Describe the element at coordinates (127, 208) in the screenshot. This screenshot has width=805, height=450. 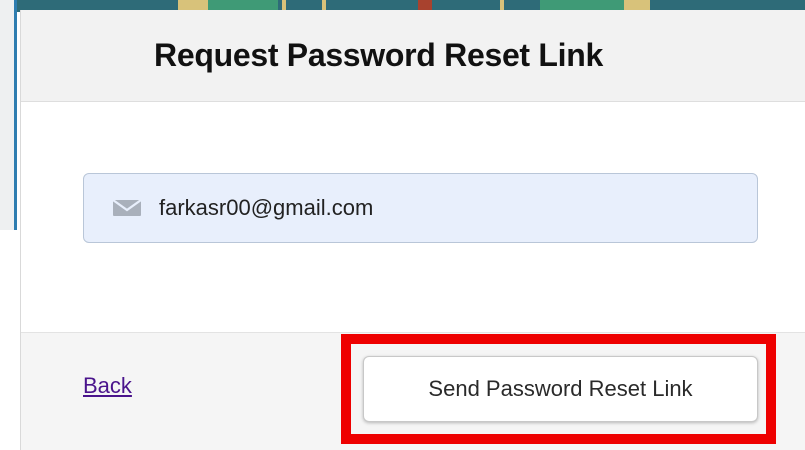
I see `envelope-icon` at that location.